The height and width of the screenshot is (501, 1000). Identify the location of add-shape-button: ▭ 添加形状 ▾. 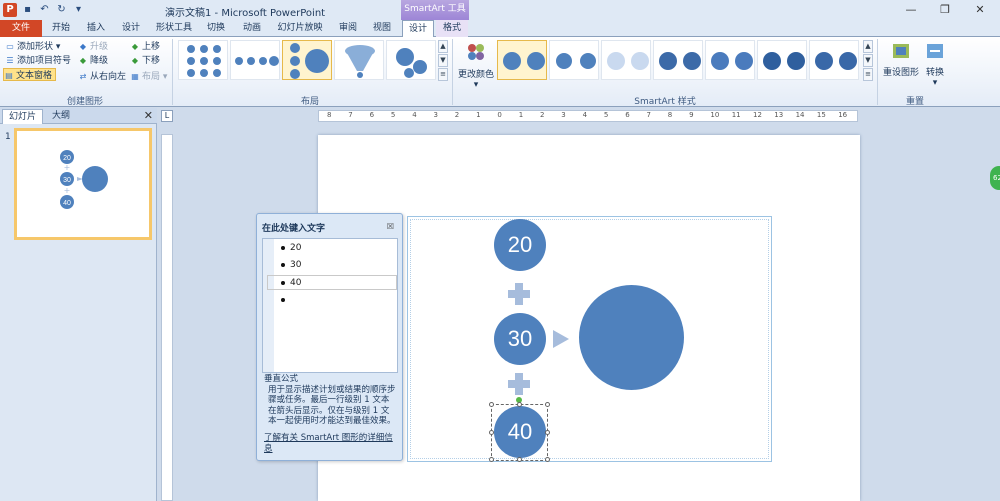
(32, 46).